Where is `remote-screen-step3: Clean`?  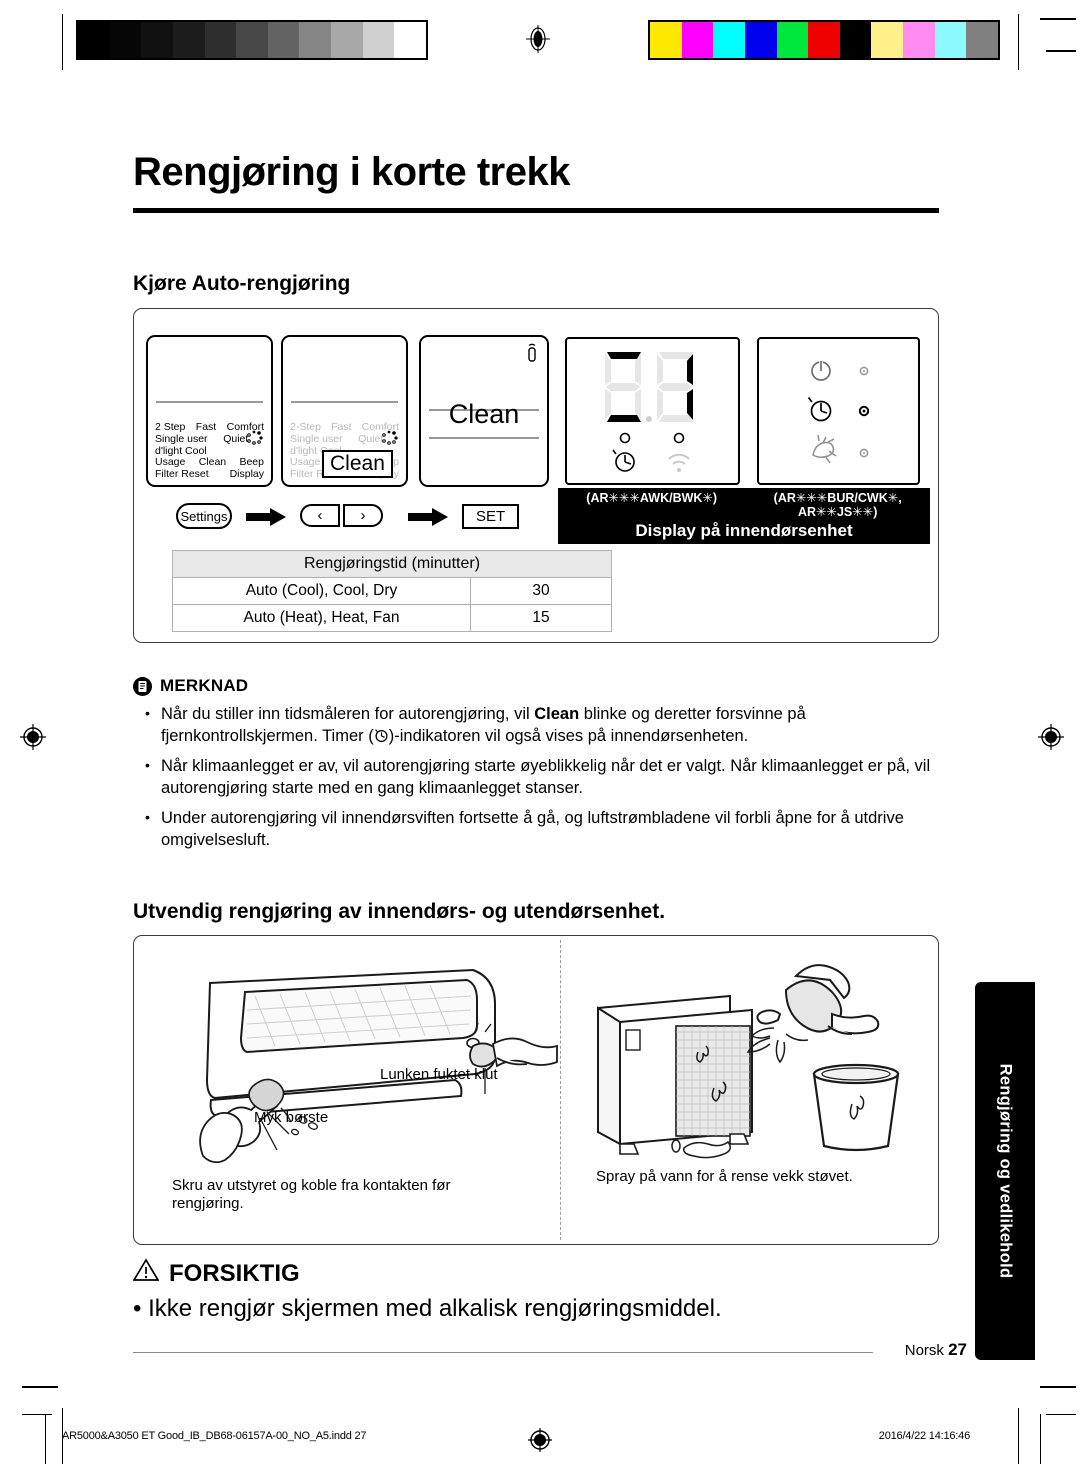 remote-screen-step3: Clean is located at coordinates (484, 411).